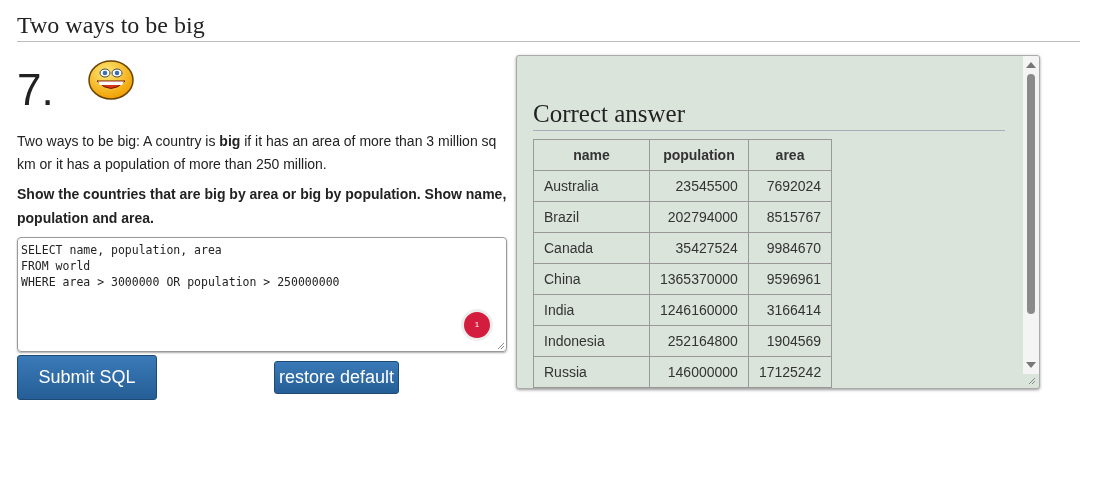  What do you see at coordinates (790, 372) in the screenshot?
I see `table-cell: 17125242` at bounding box center [790, 372].